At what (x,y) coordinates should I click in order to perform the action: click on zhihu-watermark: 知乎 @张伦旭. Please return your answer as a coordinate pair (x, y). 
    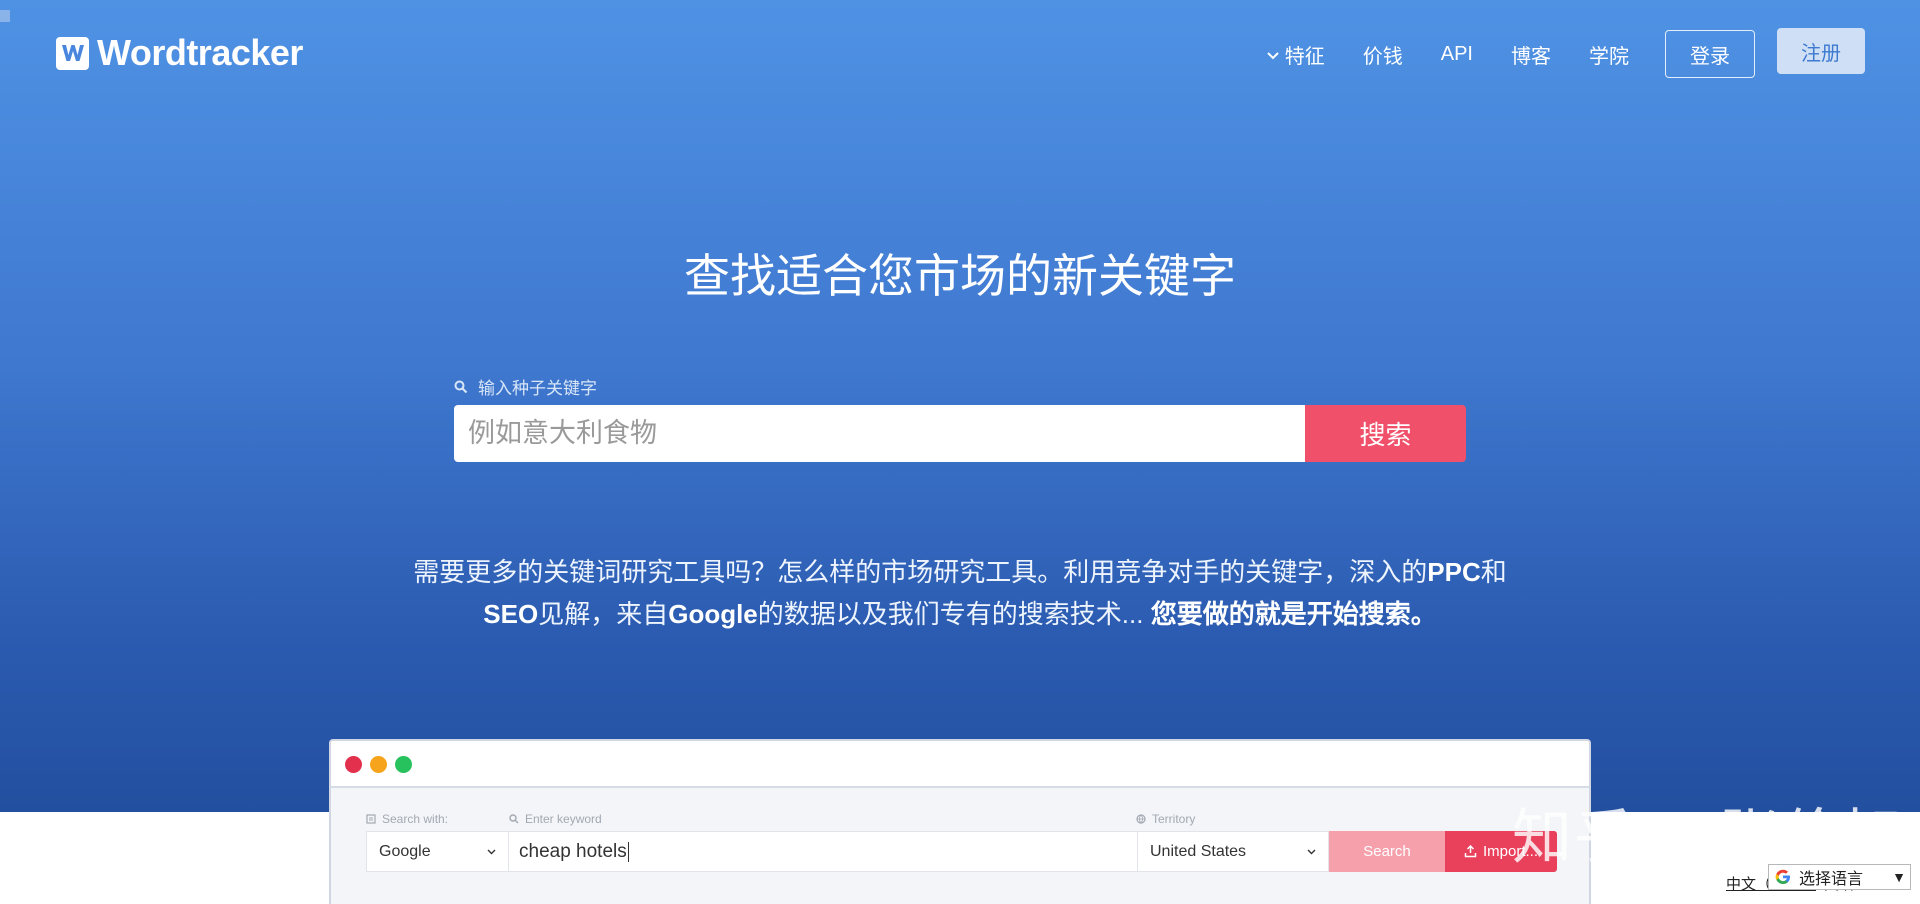
    Looking at the image, I should click on (1709, 838).